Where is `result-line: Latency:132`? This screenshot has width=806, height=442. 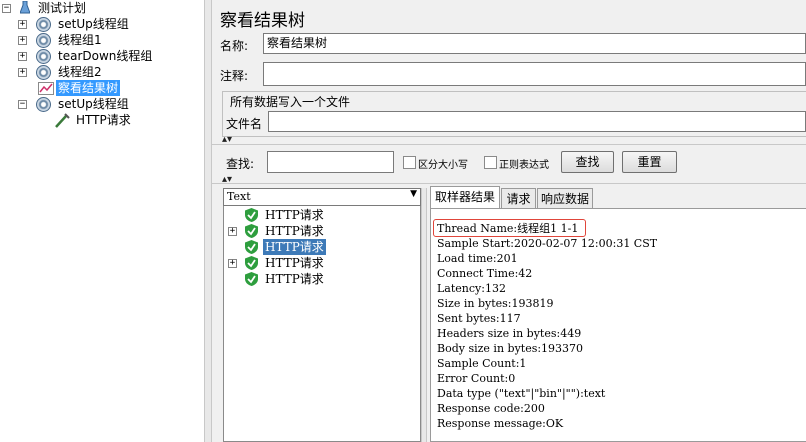 result-line: Latency:132 is located at coordinates (471, 288).